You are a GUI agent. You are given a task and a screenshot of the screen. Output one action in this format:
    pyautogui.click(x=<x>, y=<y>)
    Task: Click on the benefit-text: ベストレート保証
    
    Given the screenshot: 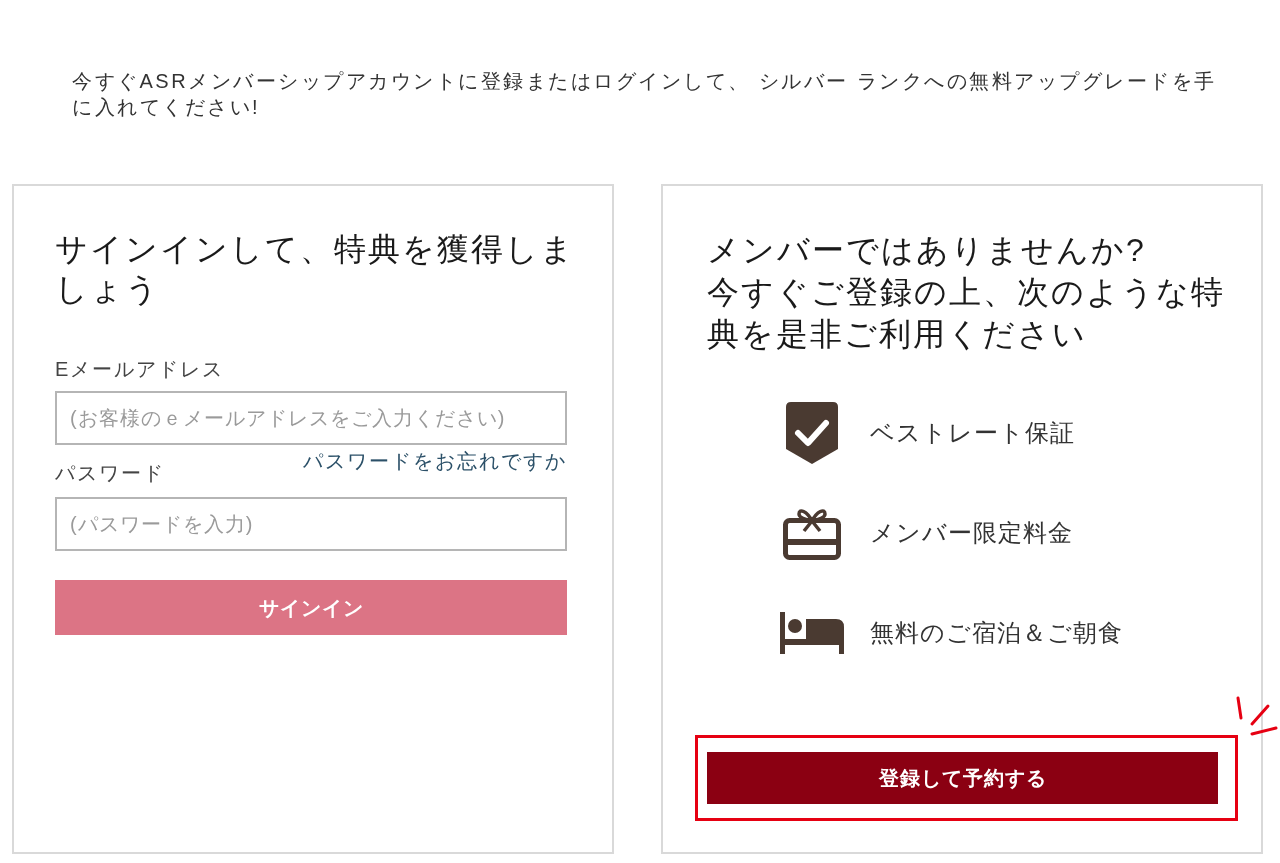 What is the action you would take?
    pyautogui.click(x=972, y=433)
    